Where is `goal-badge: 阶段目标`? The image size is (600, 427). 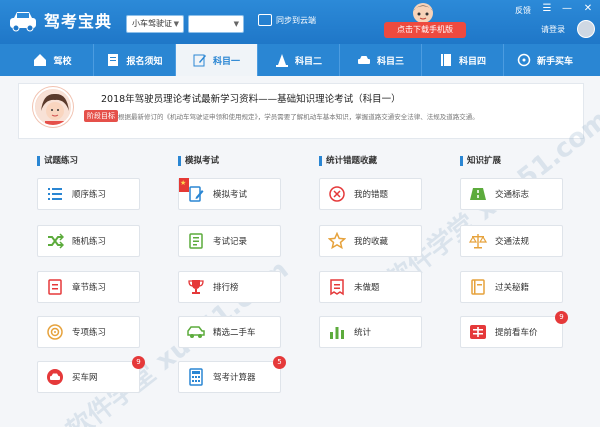
goal-badge: 阶段目标 is located at coordinates (101, 116).